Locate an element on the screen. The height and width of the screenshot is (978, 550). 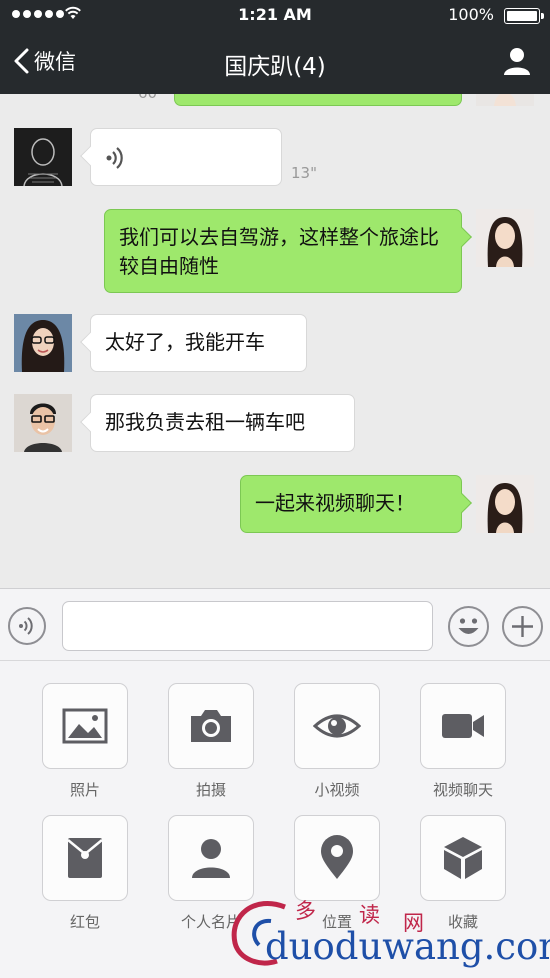
input-toolbar is located at coordinates (275, 624).